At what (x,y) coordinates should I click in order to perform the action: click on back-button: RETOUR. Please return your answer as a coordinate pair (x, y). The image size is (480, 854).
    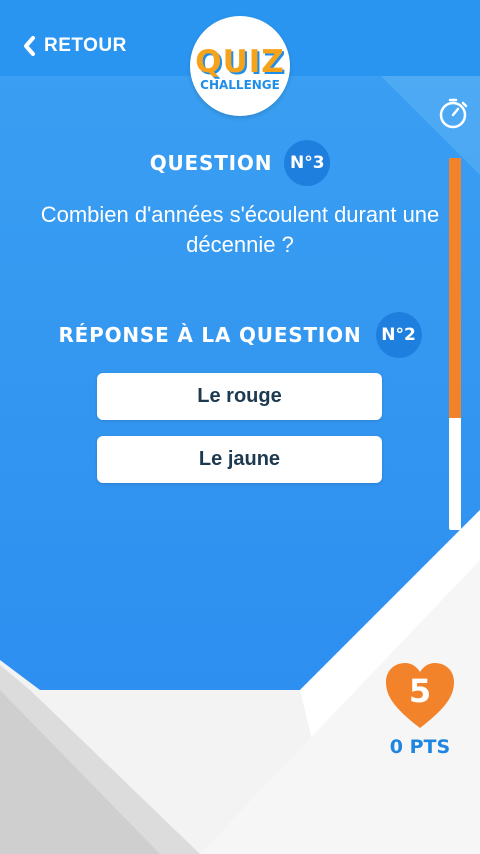
    Looking at the image, I should click on (74, 46).